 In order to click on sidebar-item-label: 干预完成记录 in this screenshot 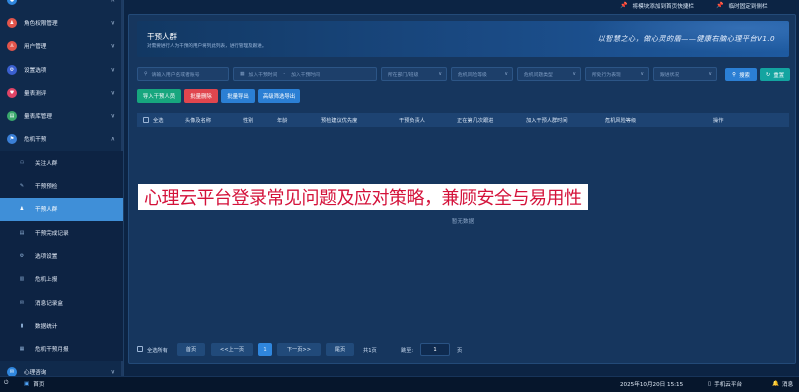, I will do `click(52, 233)`.